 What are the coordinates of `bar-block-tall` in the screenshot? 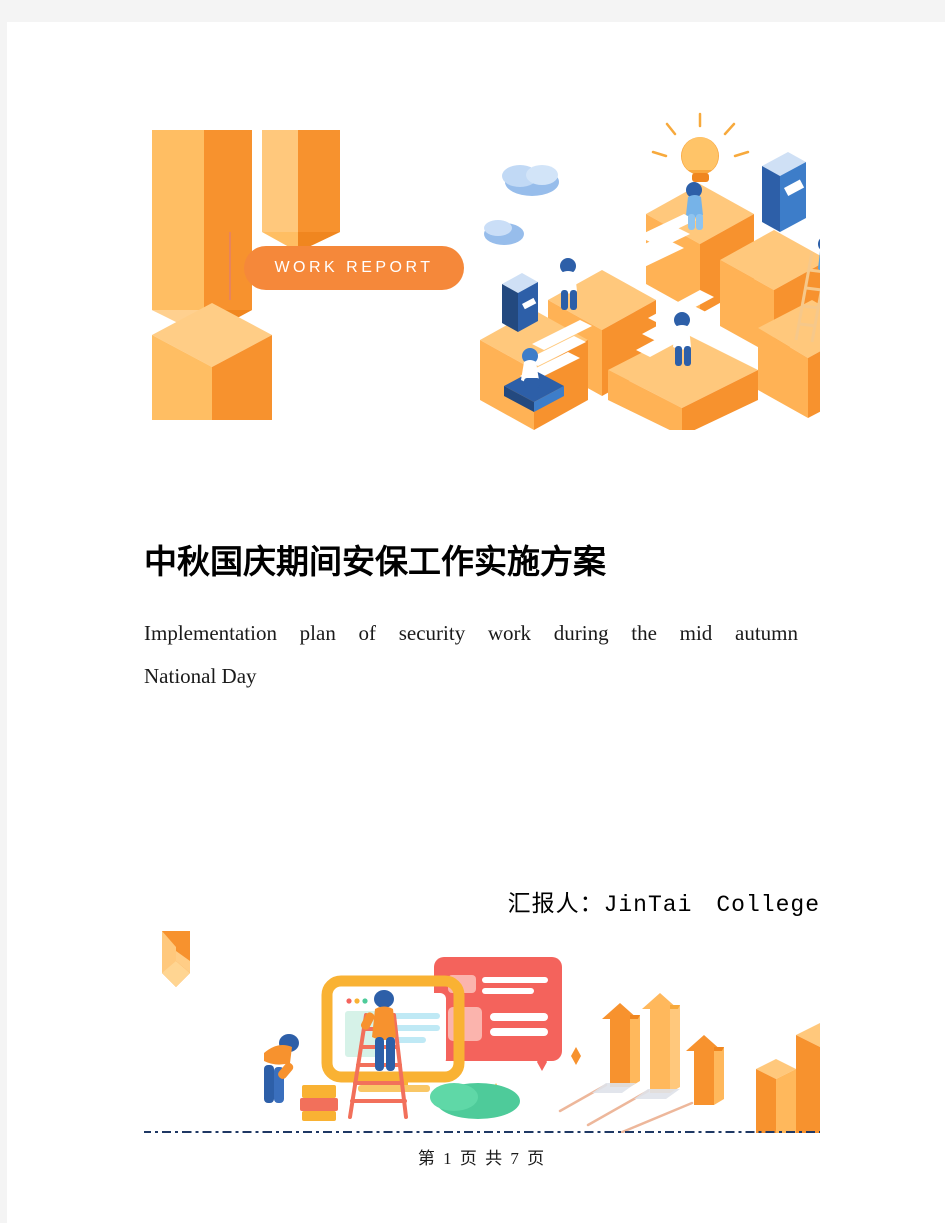 It's located at (808, 1078).